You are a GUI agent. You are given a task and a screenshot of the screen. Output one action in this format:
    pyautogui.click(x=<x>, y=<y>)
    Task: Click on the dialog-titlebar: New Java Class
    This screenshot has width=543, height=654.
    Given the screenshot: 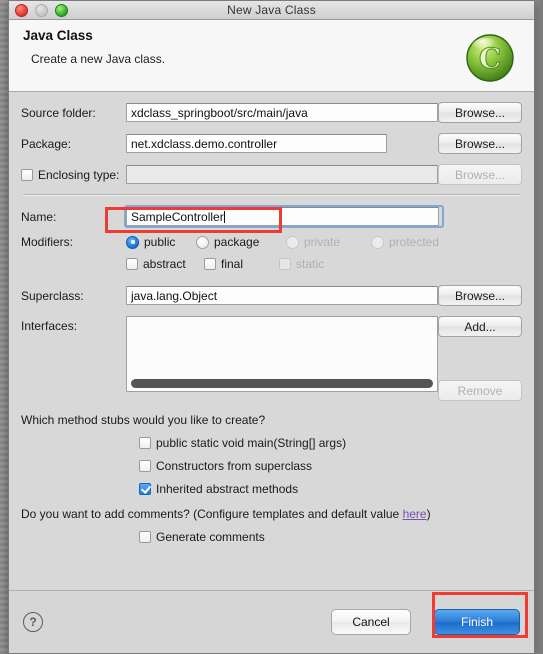 What is the action you would take?
    pyautogui.click(x=271, y=10)
    